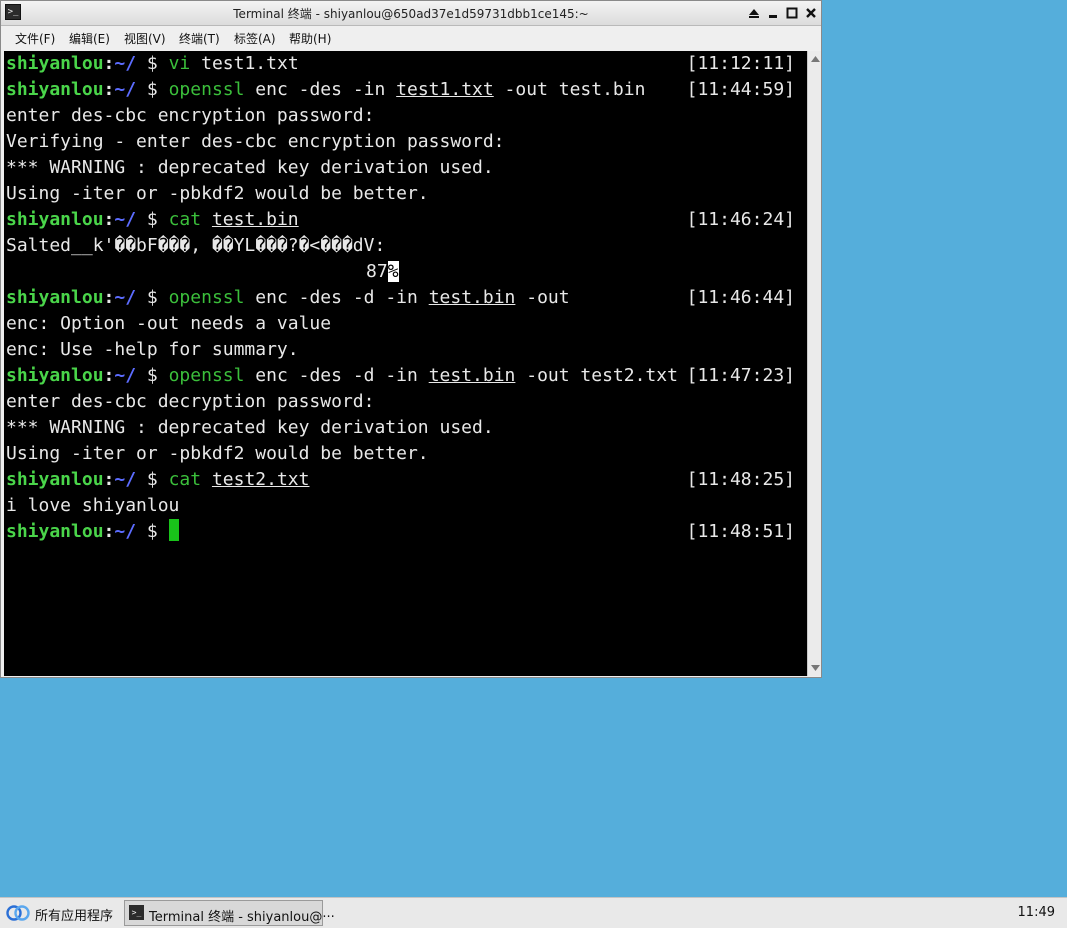 The width and height of the screenshot is (1067, 928). I want to click on menu-terminal: 终端(T), so click(199, 38).